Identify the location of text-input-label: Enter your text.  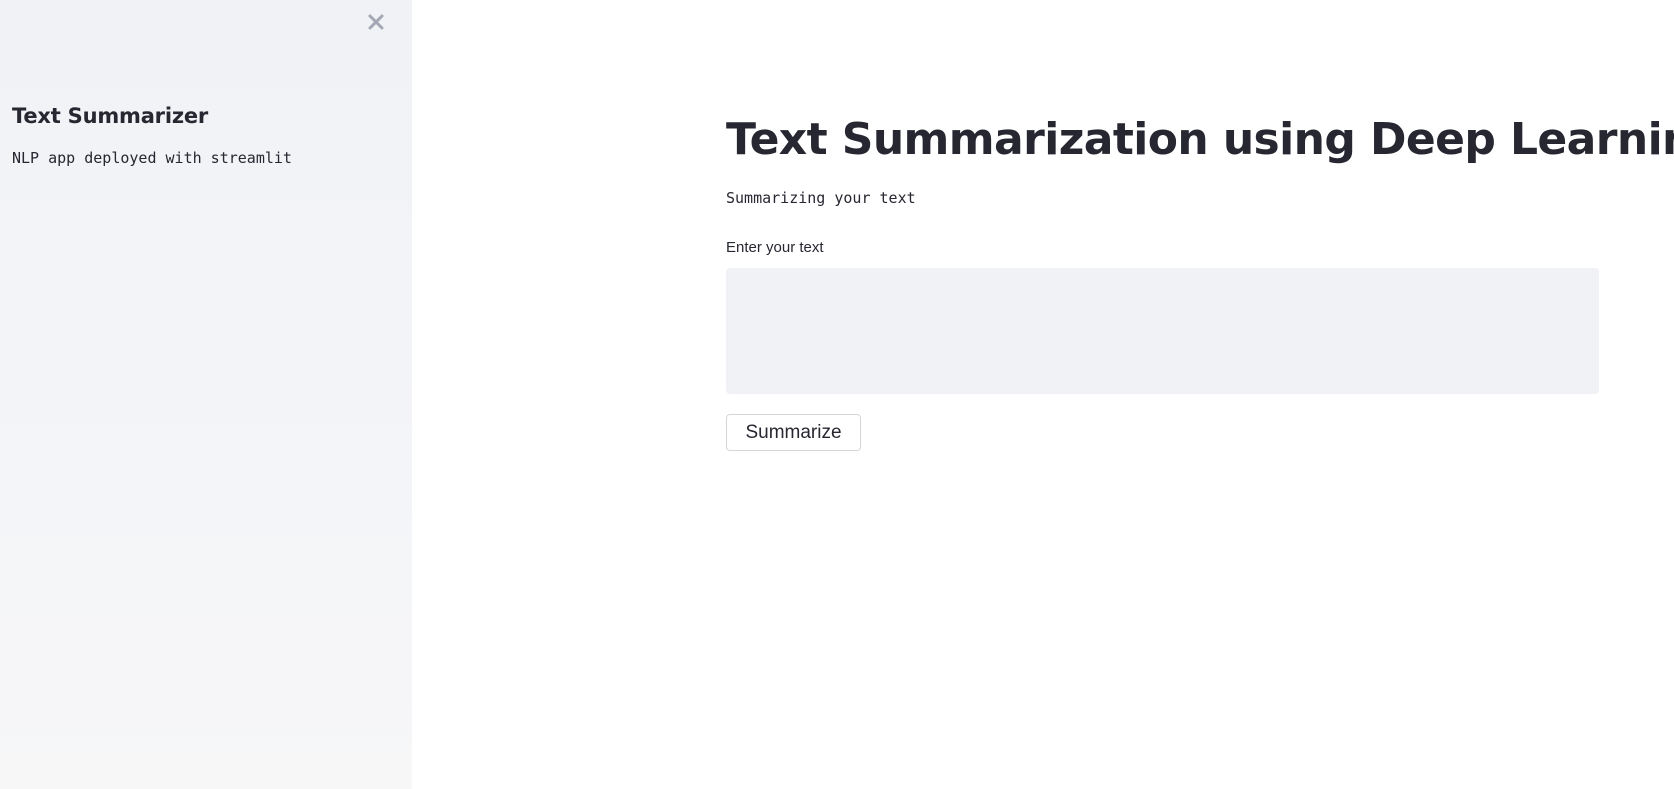
(775, 247).